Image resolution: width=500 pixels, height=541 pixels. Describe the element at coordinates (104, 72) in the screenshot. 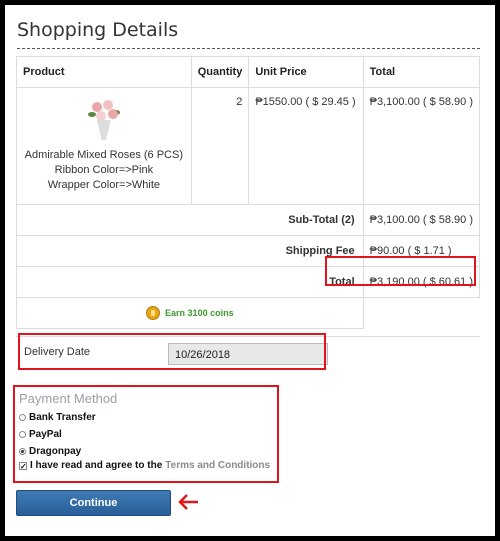

I see `header-product: Product` at that location.